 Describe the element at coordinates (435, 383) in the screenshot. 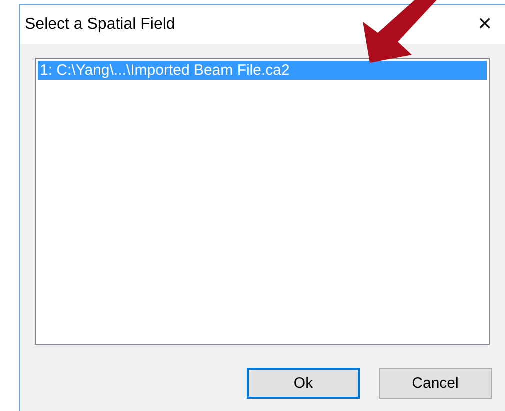

I see `cancel-button: Cancel` at that location.